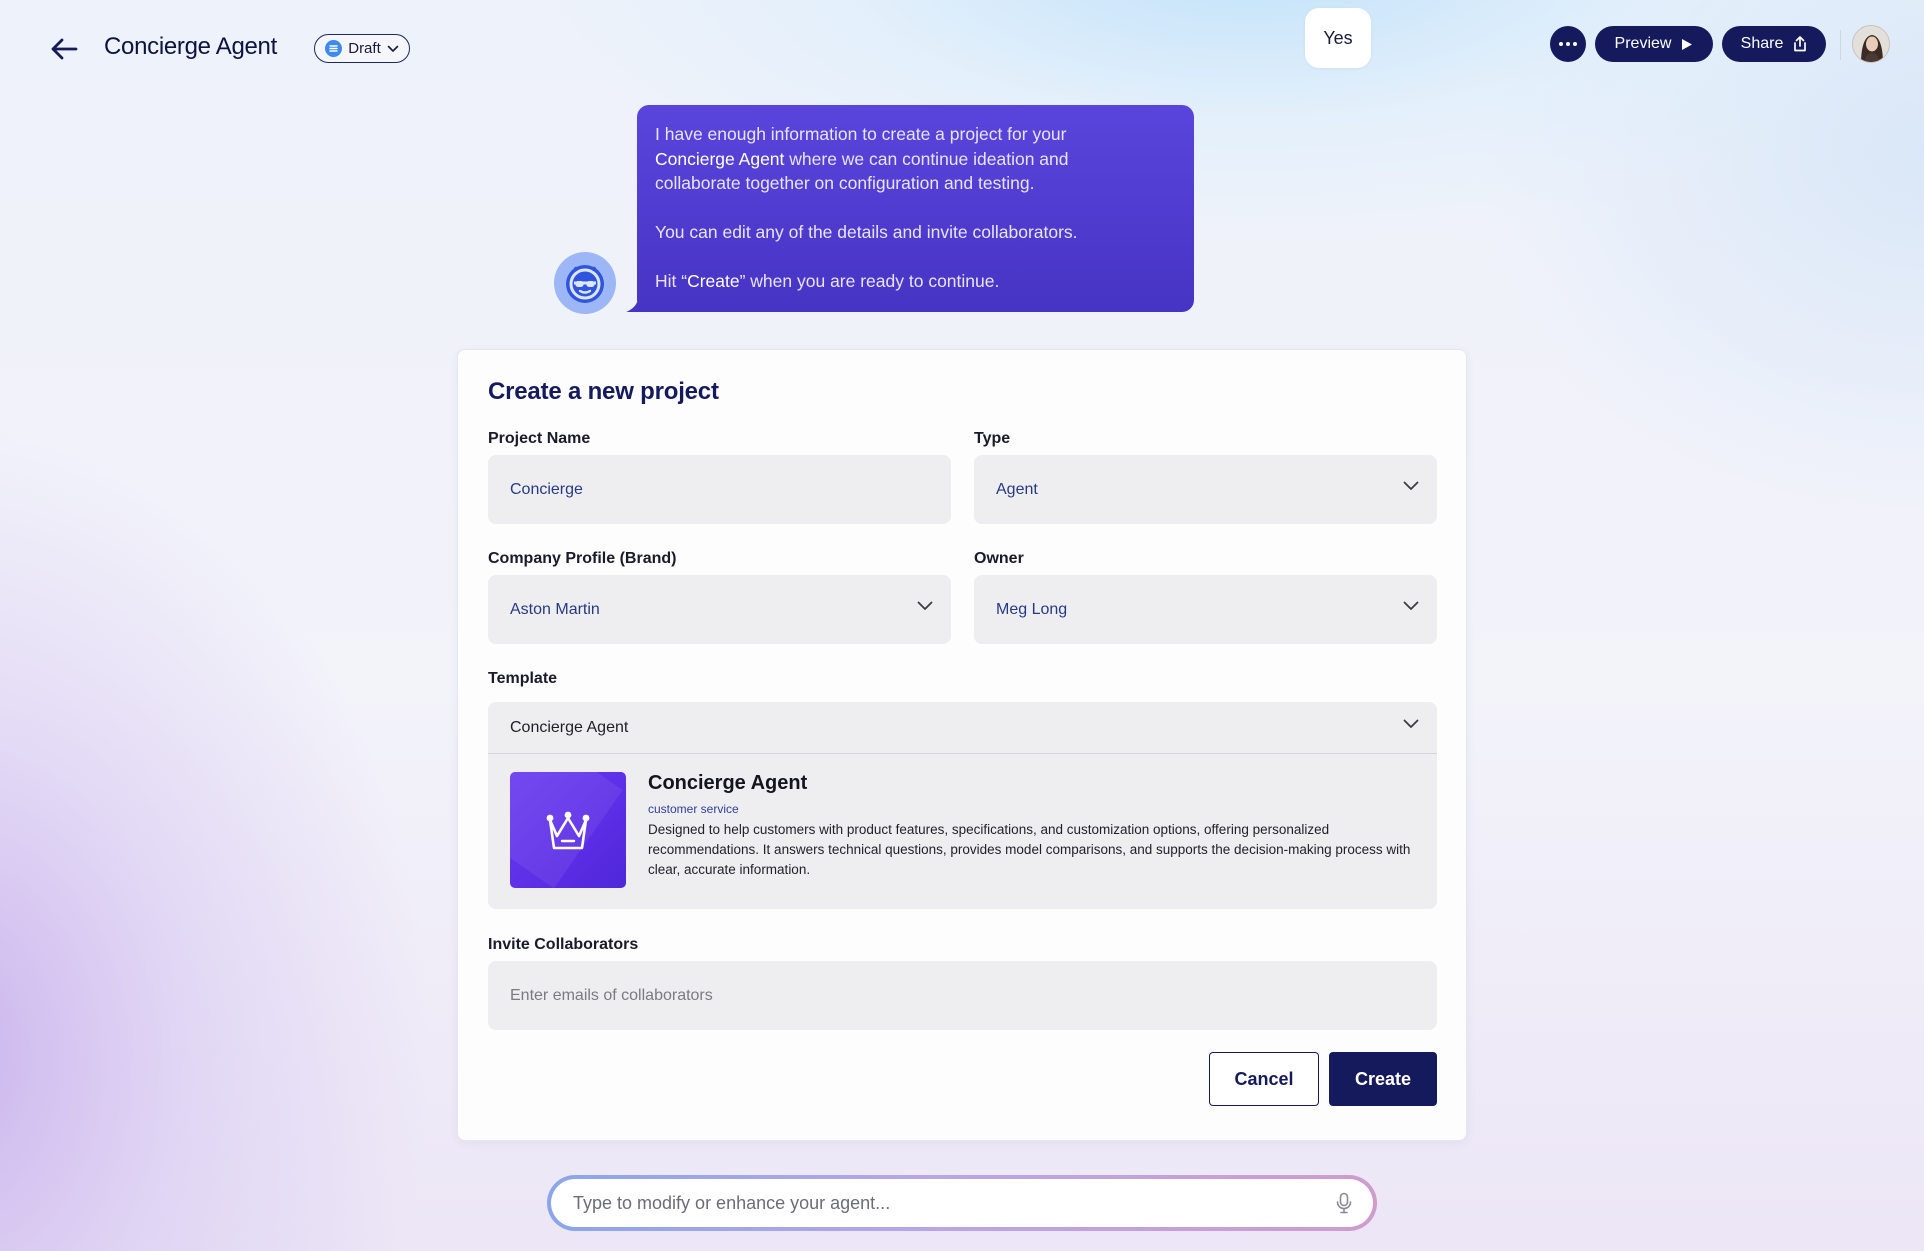 This screenshot has height=1251, width=1924. I want to click on more-icon, so click(1561, 44).